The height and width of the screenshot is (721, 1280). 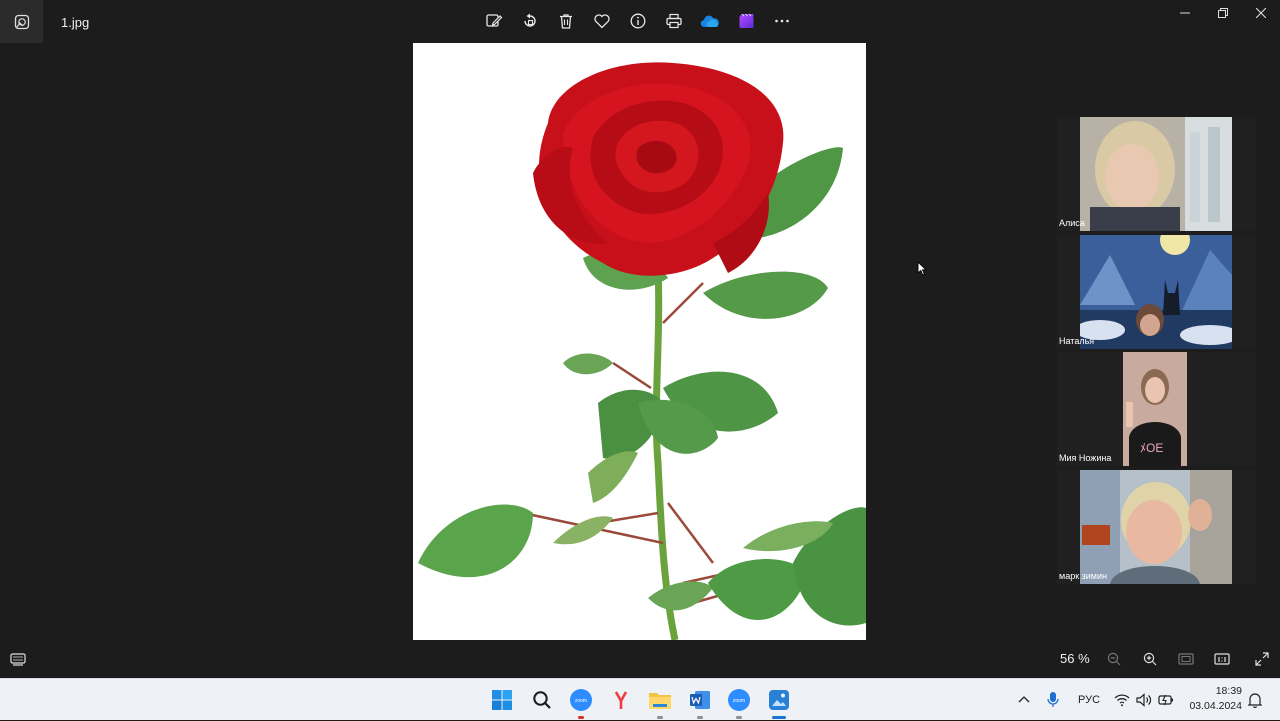 What do you see at coordinates (1166, 700) in the screenshot?
I see `battery-icon` at bounding box center [1166, 700].